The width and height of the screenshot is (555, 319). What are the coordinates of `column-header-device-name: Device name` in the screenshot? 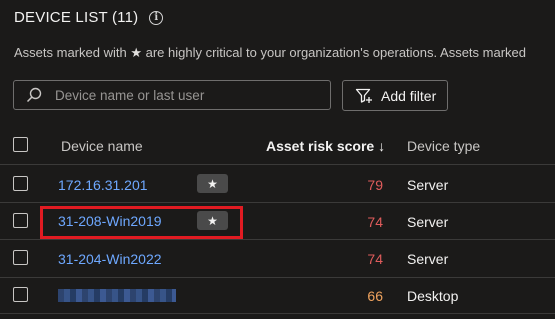 It's located at (102, 146).